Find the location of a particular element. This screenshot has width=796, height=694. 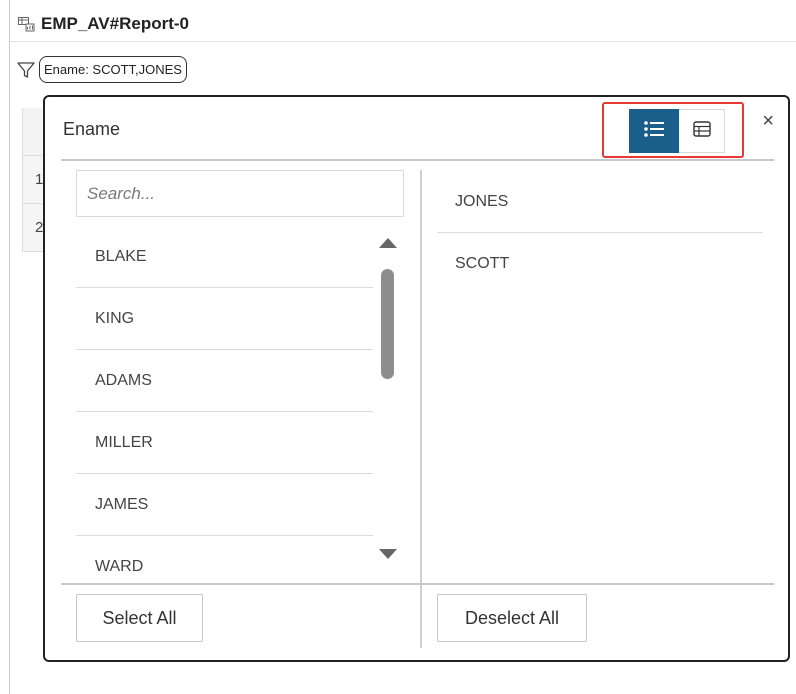

scroll-up-arrow-icon is located at coordinates (388, 243).